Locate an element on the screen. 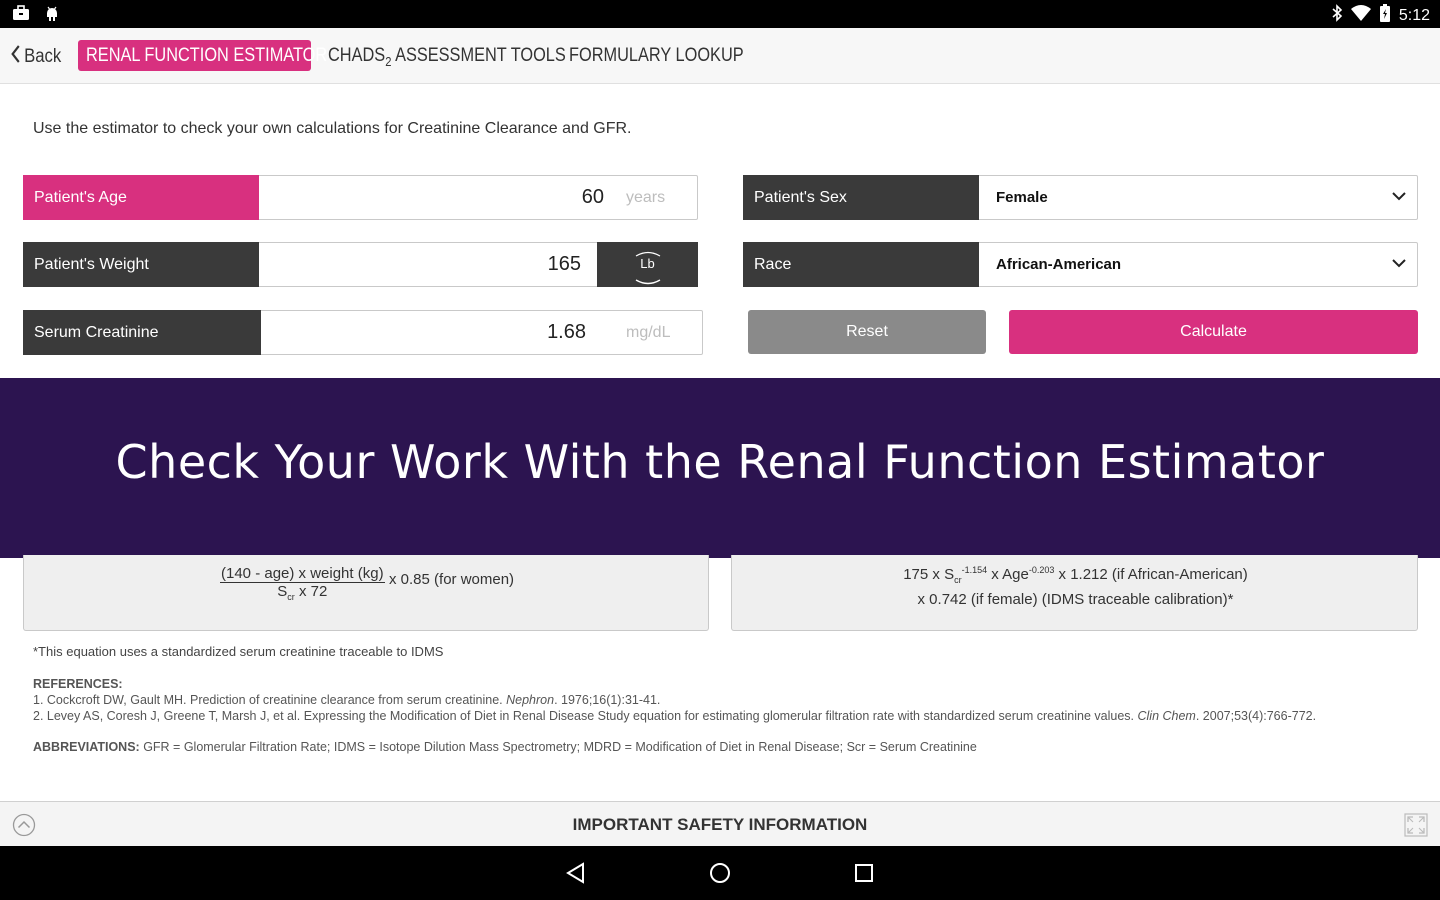 This screenshot has height=900, width=1440. weight-value: 165 is located at coordinates (452, 264).